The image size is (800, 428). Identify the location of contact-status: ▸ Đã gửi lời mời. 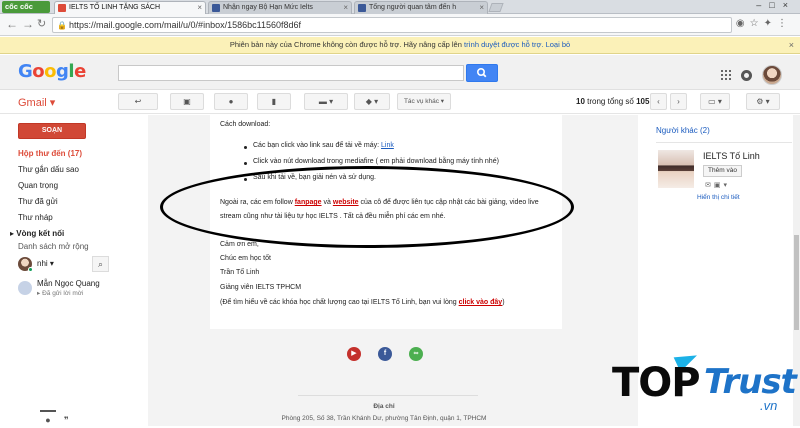
(60, 293).